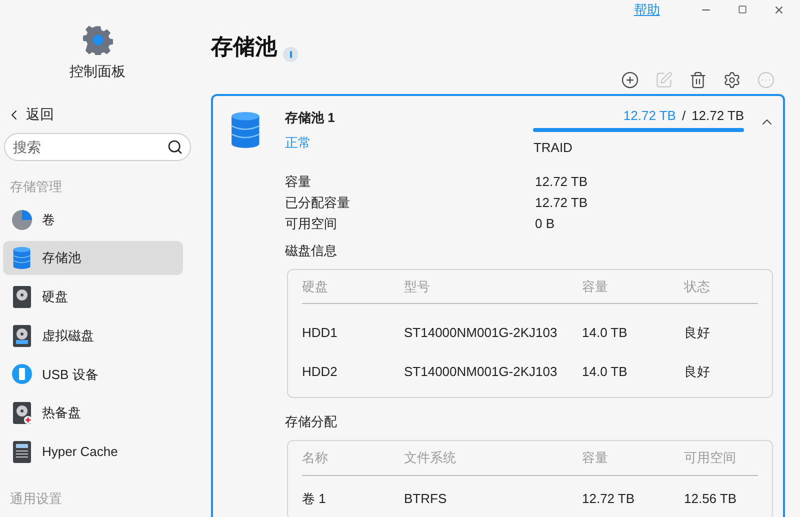 The height and width of the screenshot is (517, 800). What do you see at coordinates (718, 115) in the screenshot?
I see `total-capacity: 12.72 TB` at bounding box center [718, 115].